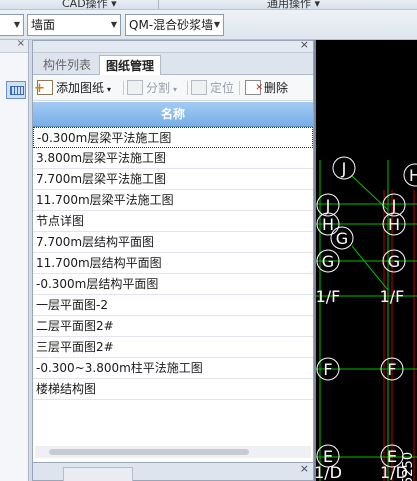 Image resolution: width=417 pixels, height=481 pixels. What do you see at coordinates (173, 305) in the screenshot?
I see `list-item: 一层平面图-2` at bounding box center [173, 305].